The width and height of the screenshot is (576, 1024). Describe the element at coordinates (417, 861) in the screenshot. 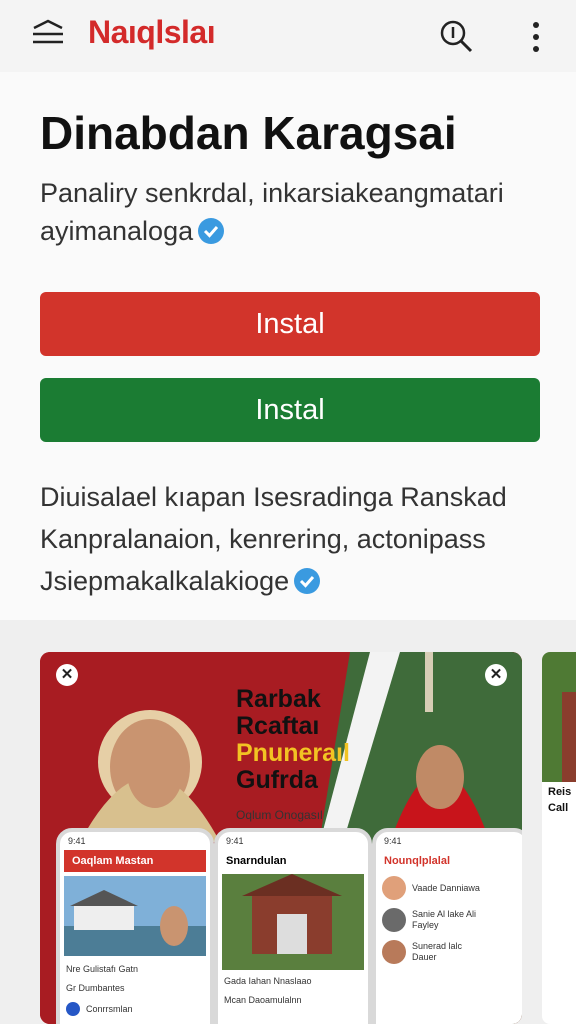

I see `phone-header: Nounqlplalal` at that location.